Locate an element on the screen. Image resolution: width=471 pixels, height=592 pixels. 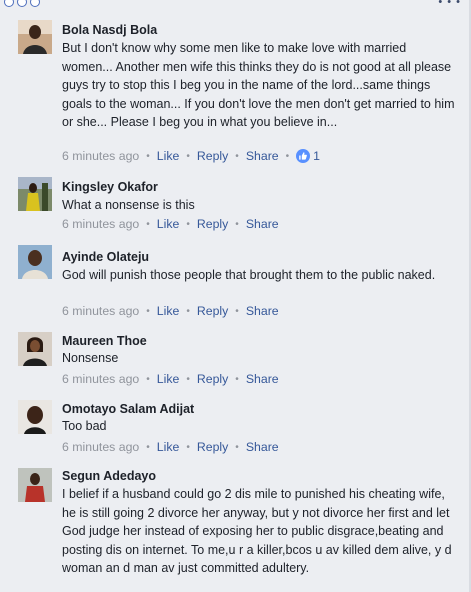
commenter-name: Segun Adedayo is located at coordinates (109, 476).